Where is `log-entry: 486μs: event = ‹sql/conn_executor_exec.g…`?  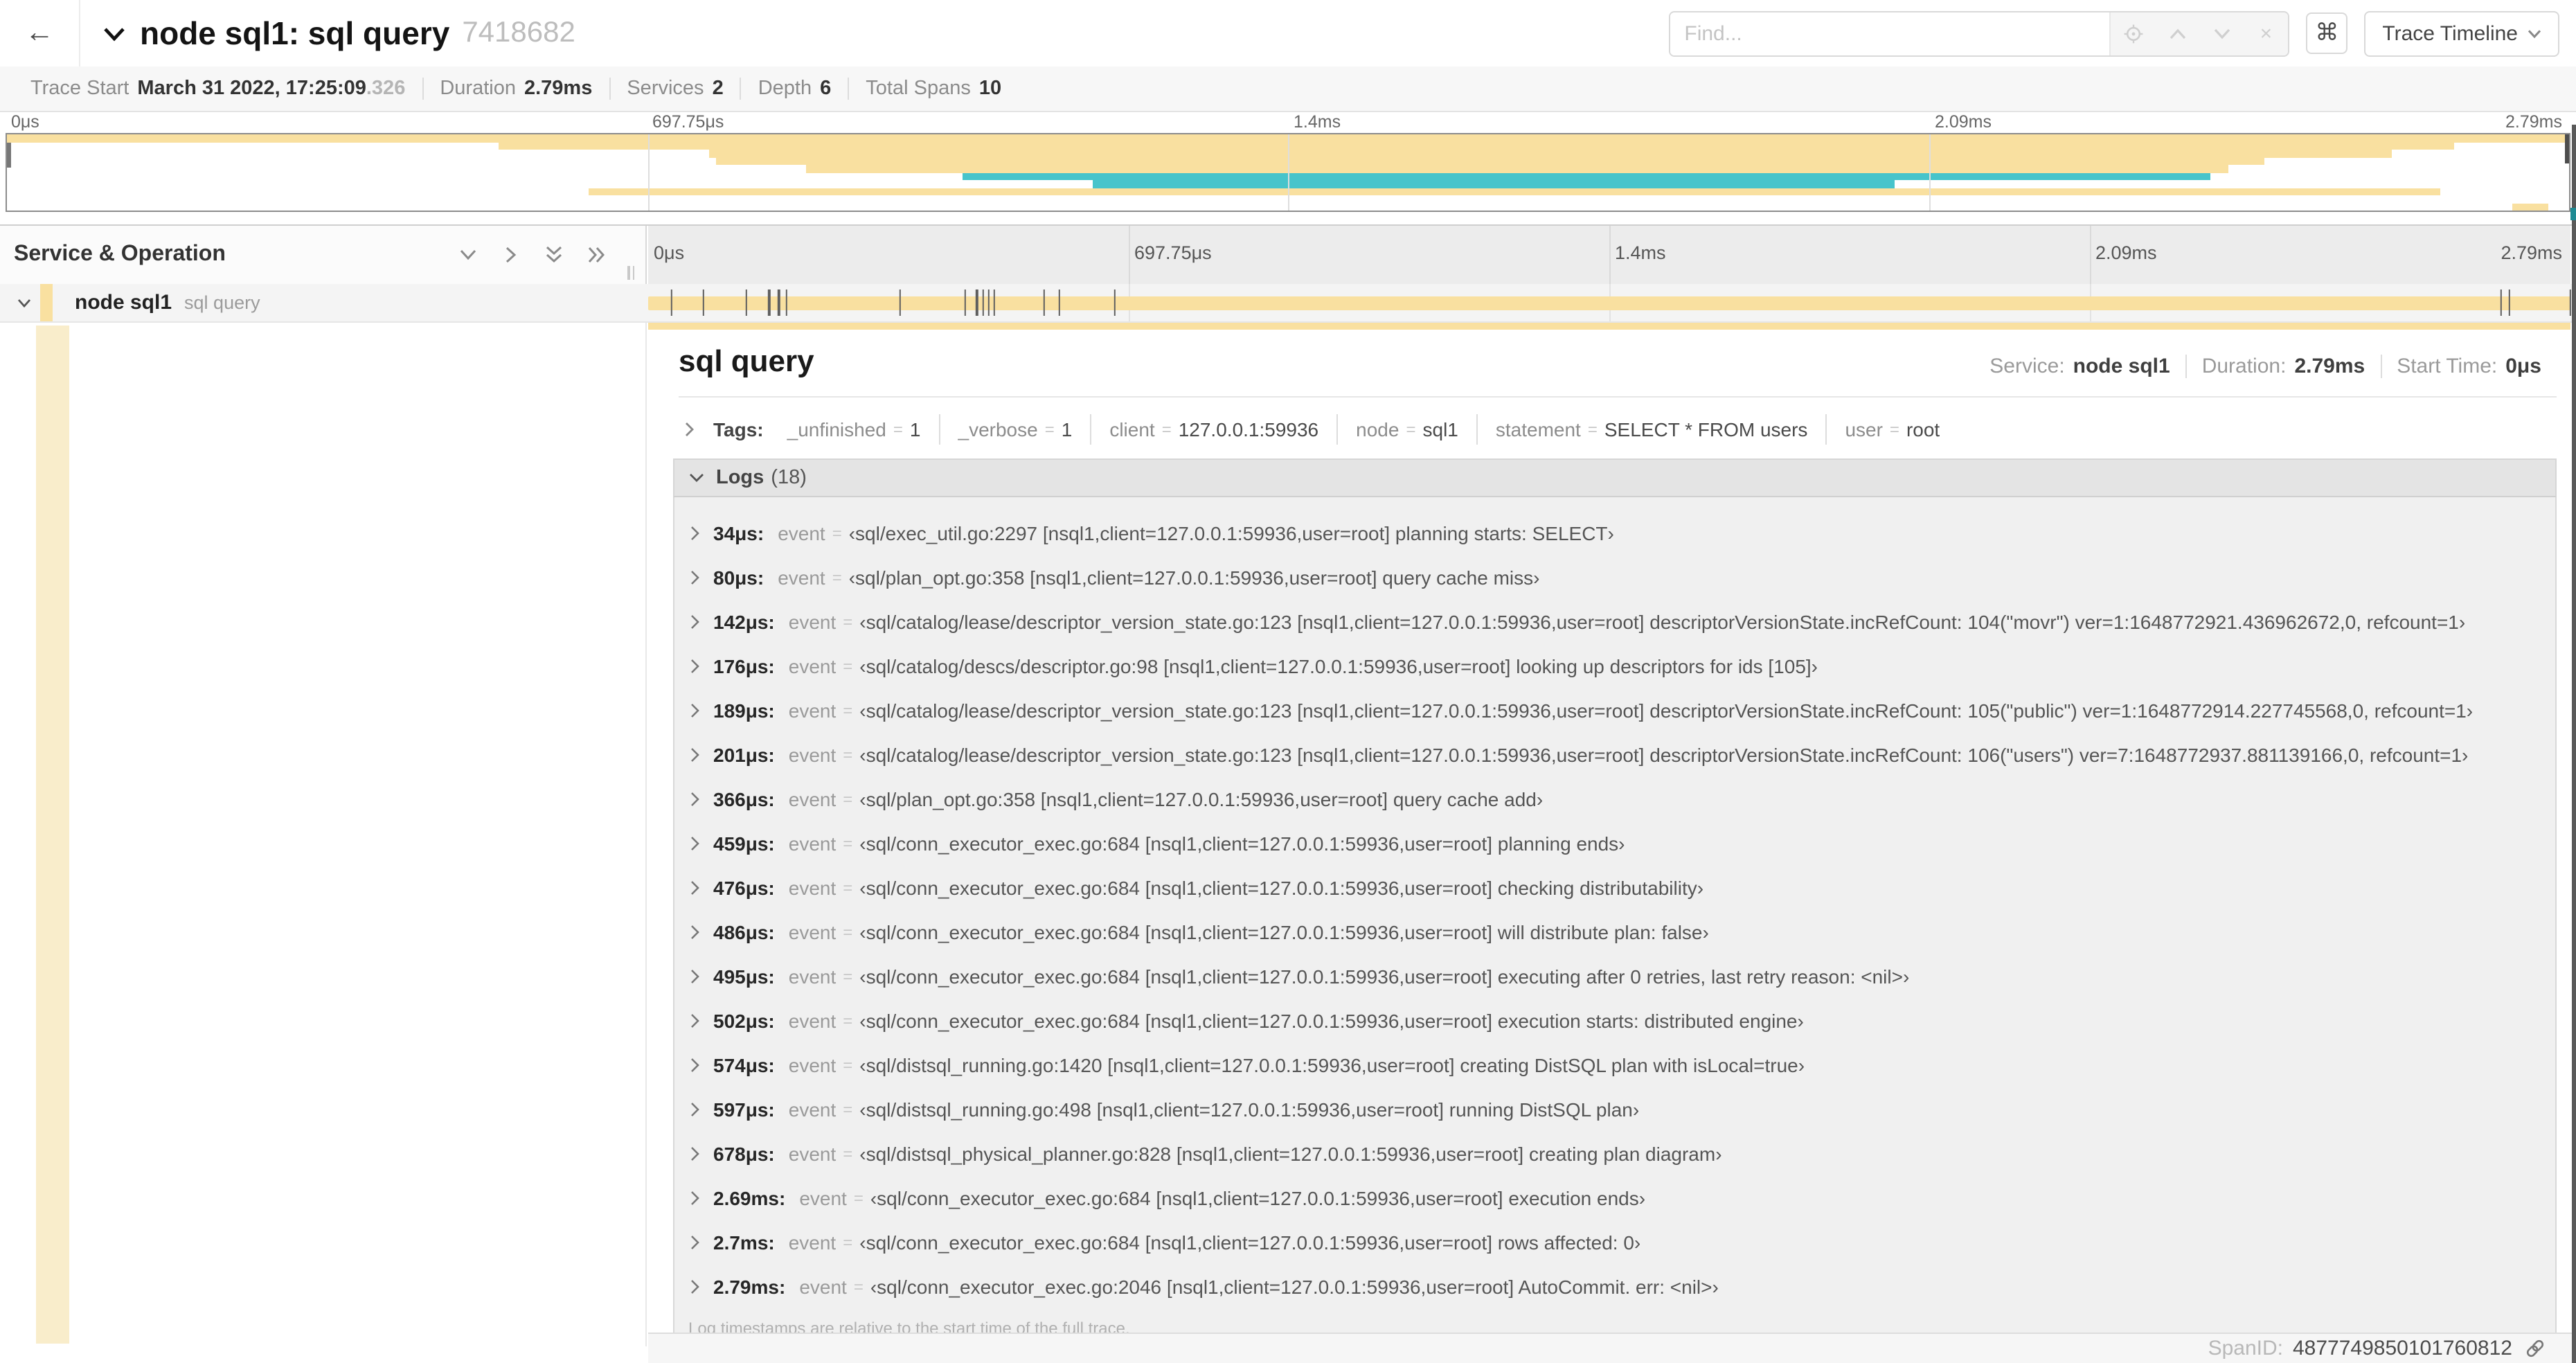 log-entry: 486μs: event = ‹sql/conn_executor_exec.g… is located at coordinates (1615, 932).